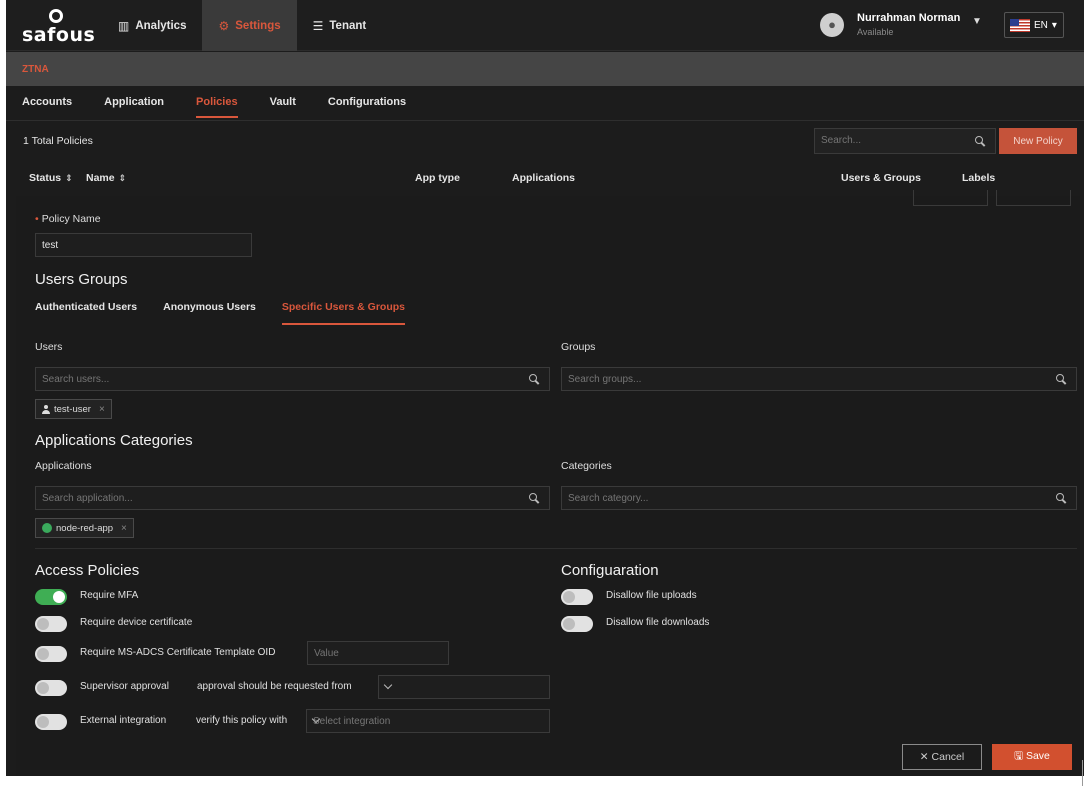  Describe the element at coordinates (881, 178) in the screenshot. I see `column-users-groups: Users & Groups` at that location.